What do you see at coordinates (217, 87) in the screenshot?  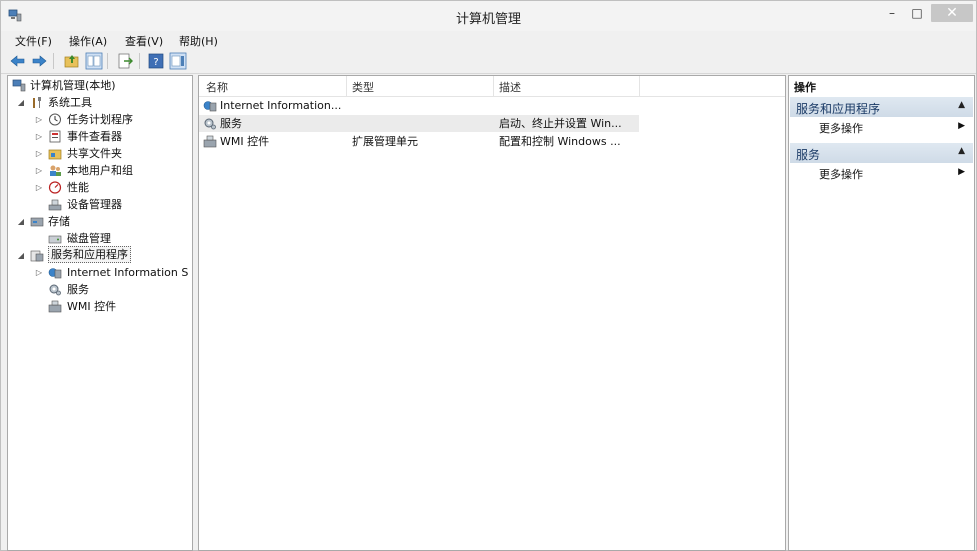 I see `column-name: 名称` at bounding box center [217, 87].